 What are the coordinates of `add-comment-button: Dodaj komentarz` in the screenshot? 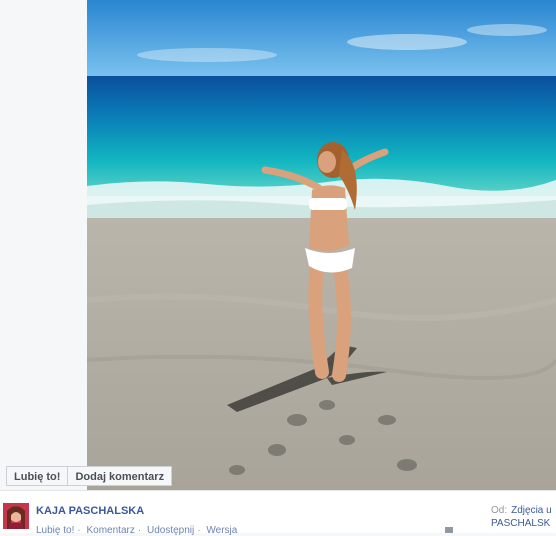 It's located at (120, 476).